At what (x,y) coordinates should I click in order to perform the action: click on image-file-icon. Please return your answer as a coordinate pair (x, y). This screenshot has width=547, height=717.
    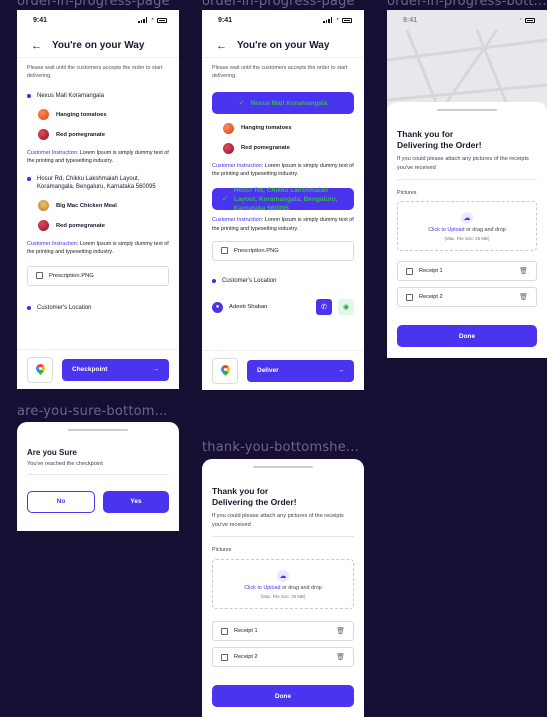
    Looking at the image, I should click on (224, 631).